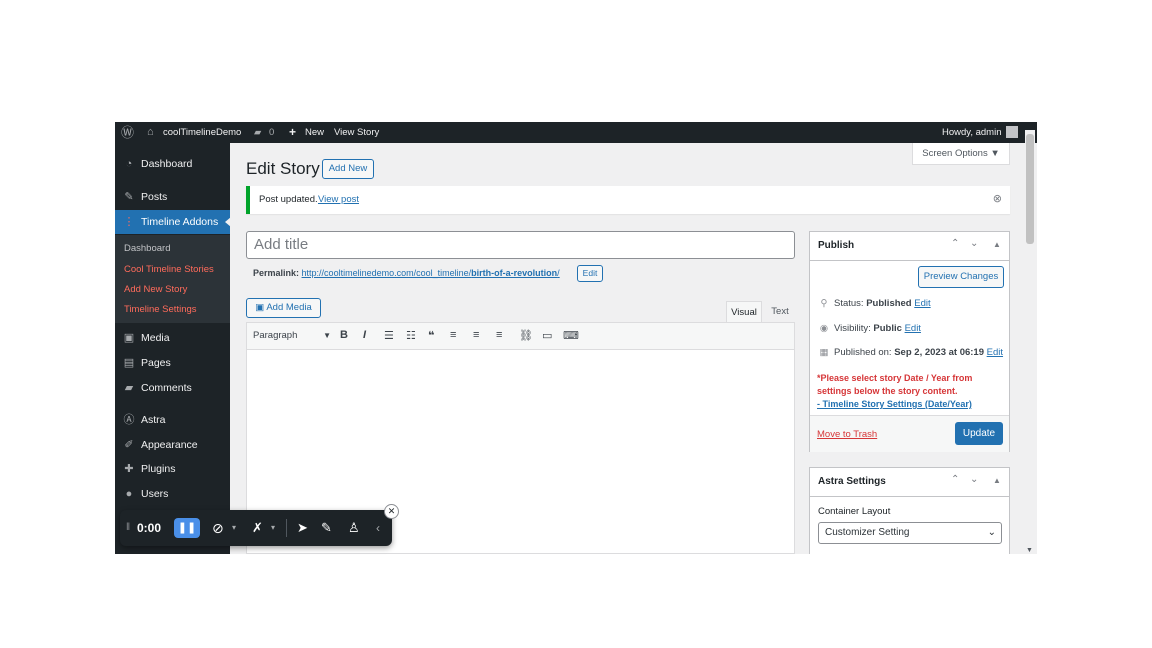 This screenshot has width=1152, height=648. Describe the element at coordinates (172, 388) in the screenshot. I see `sidebar-item-comments: ▰ Comments` at that location.